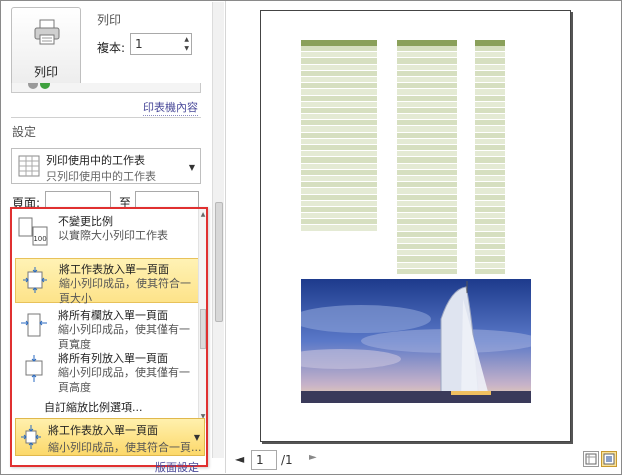 This screenshot has width=622, height=475. I want to click on scaling-option-fit-sheet: 將工作表放入單一頁面 縮小列印成品，使其符合一頁大小, so click(108, 281).